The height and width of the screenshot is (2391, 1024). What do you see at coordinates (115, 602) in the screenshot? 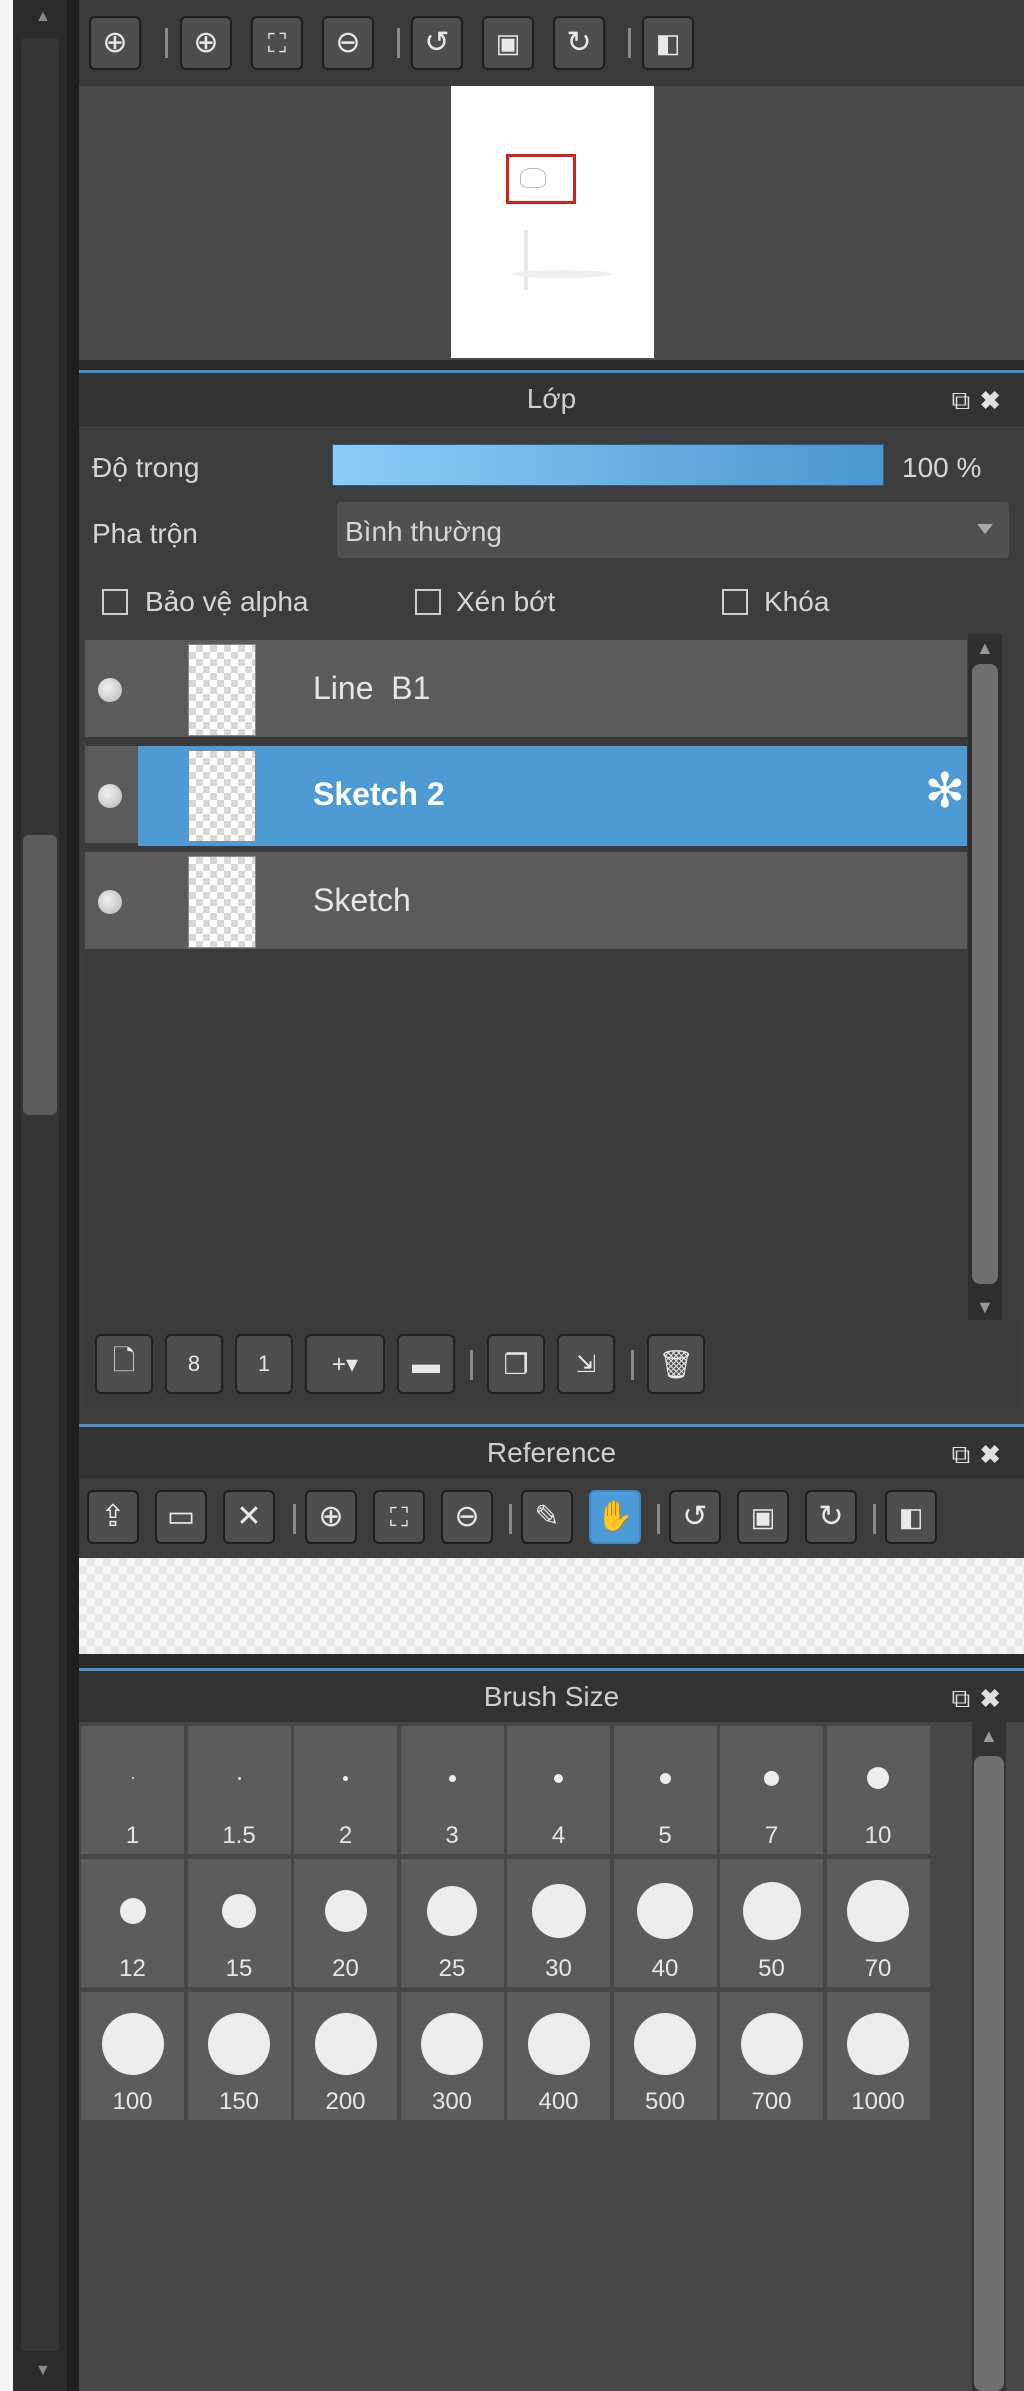
I see `protect-alpha-checkbox` at bounding box center [115, 602].